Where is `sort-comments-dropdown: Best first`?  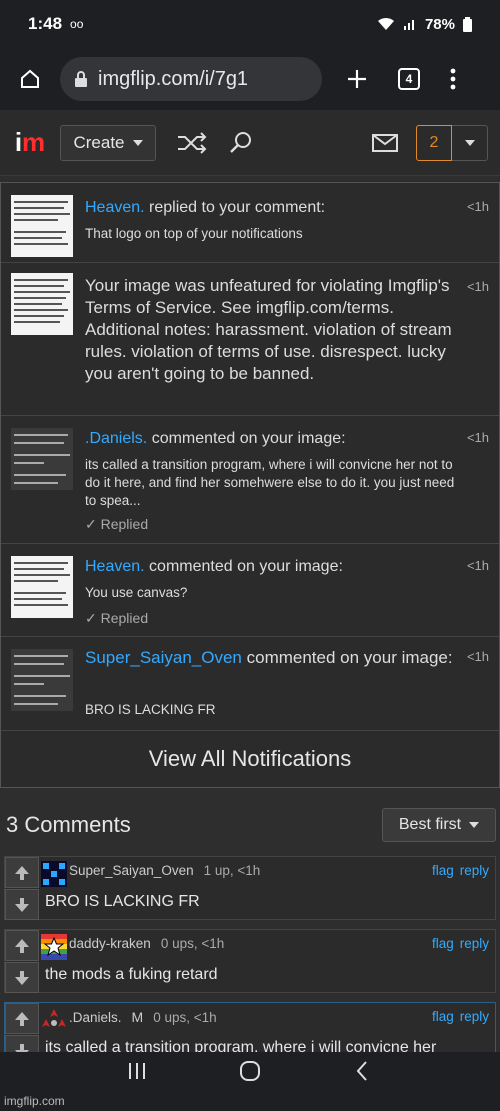
sort-comments-dropdown: Best first is located at coordinates (439, 825).